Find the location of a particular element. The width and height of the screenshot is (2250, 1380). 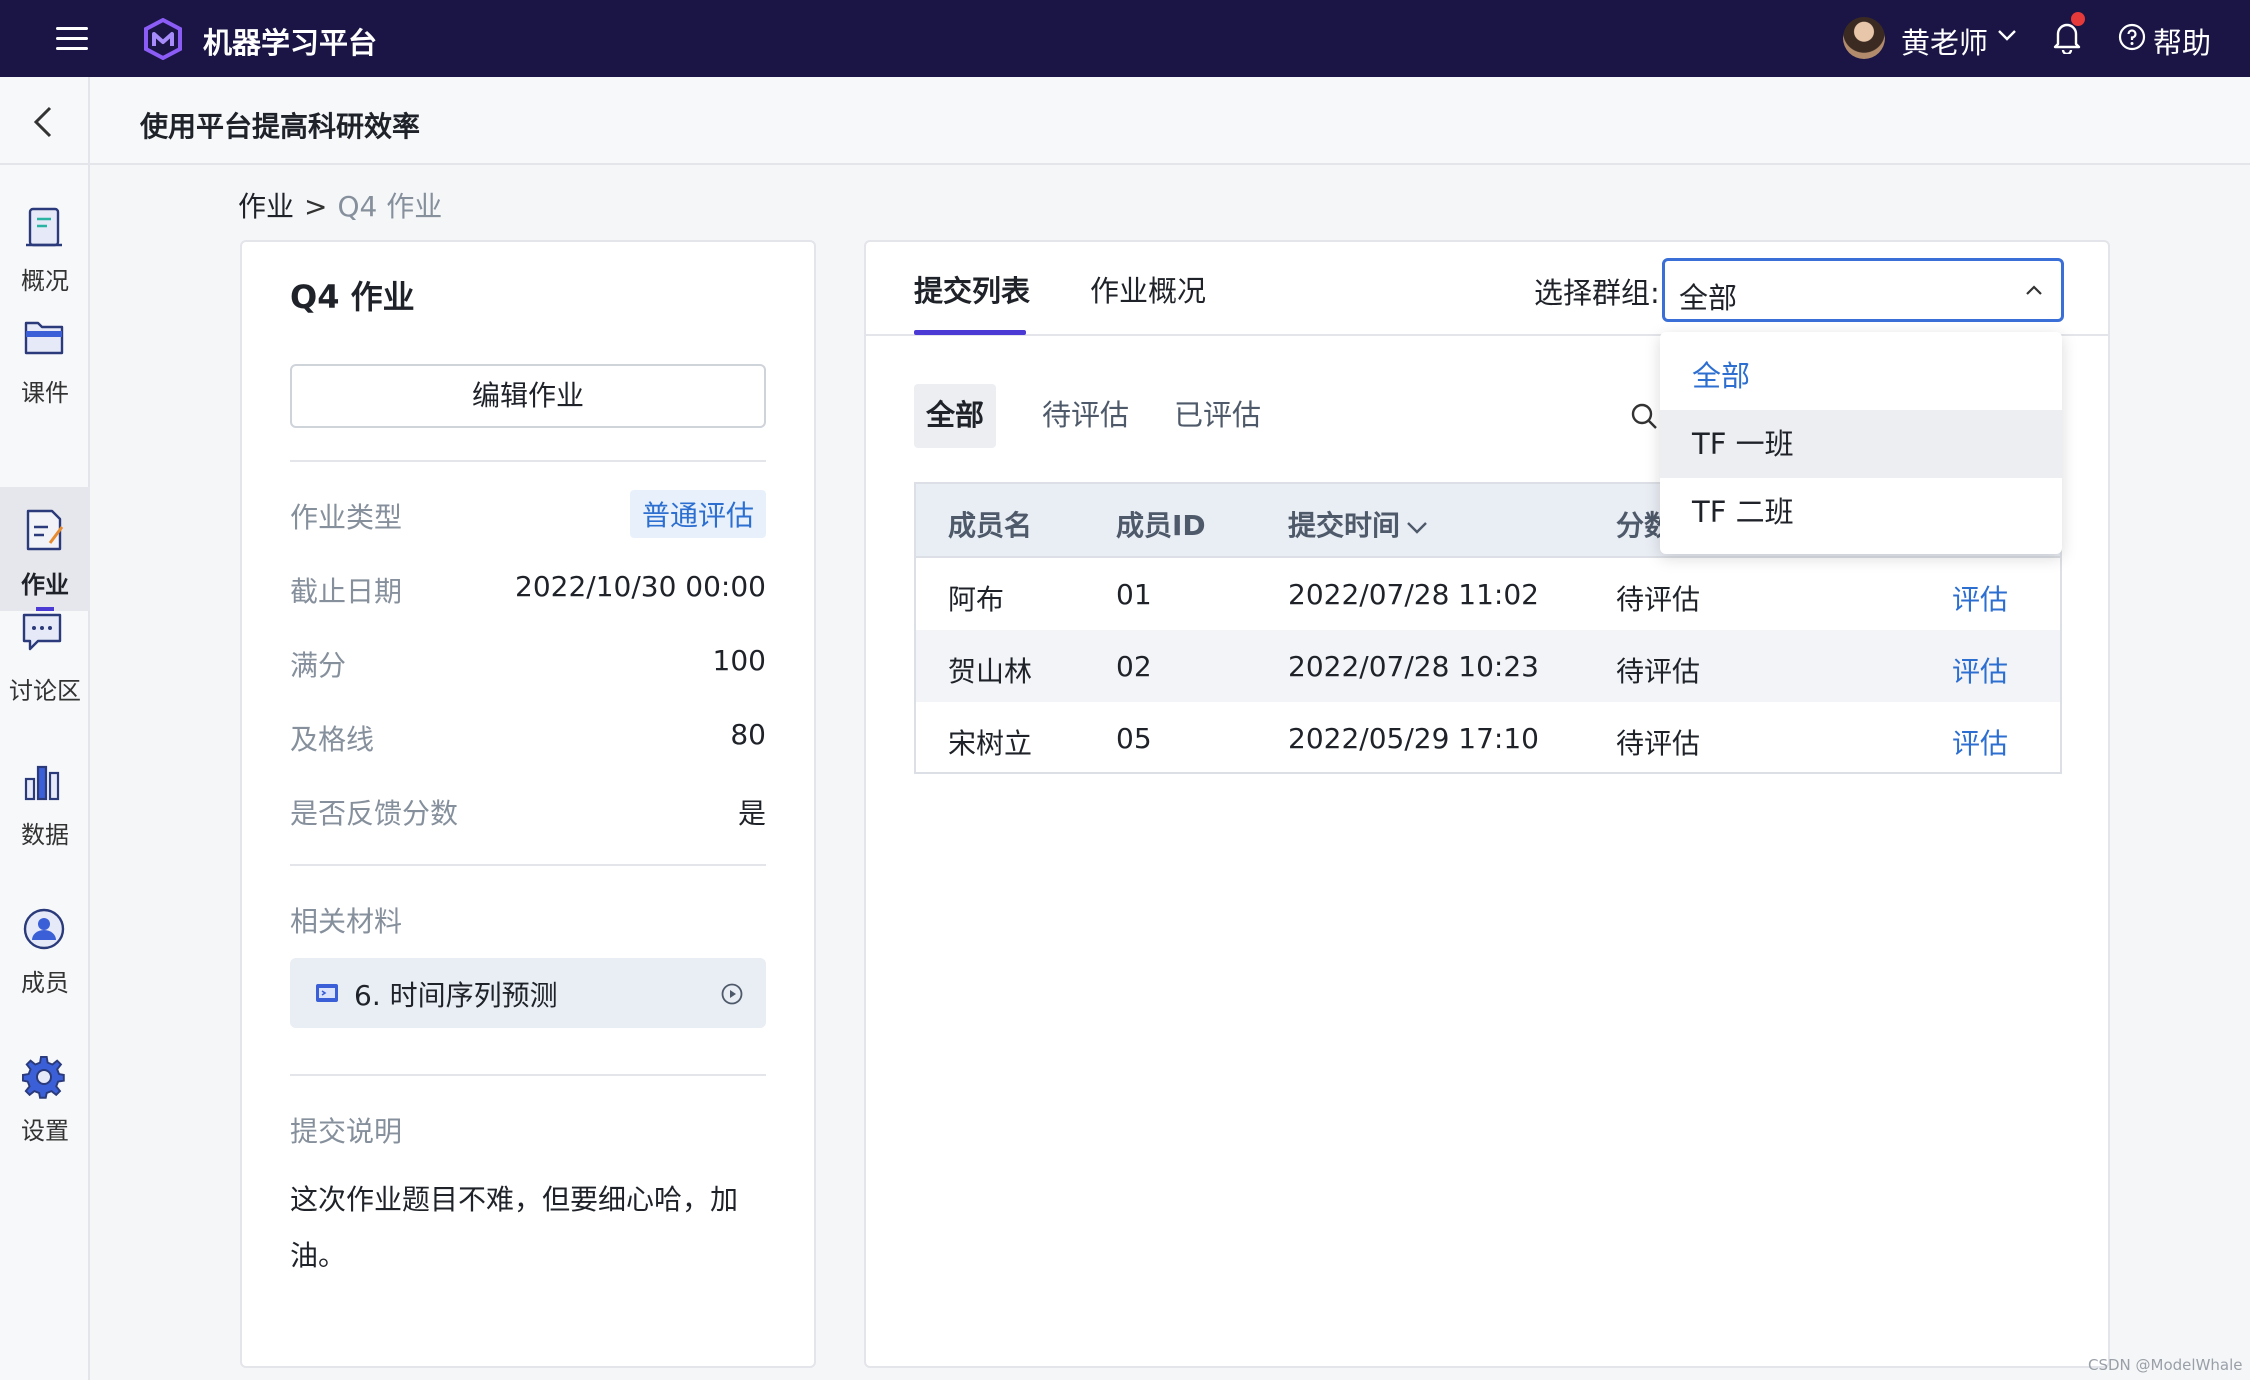

app-title: 机器学习平台 is located at coordinates (290, 43).